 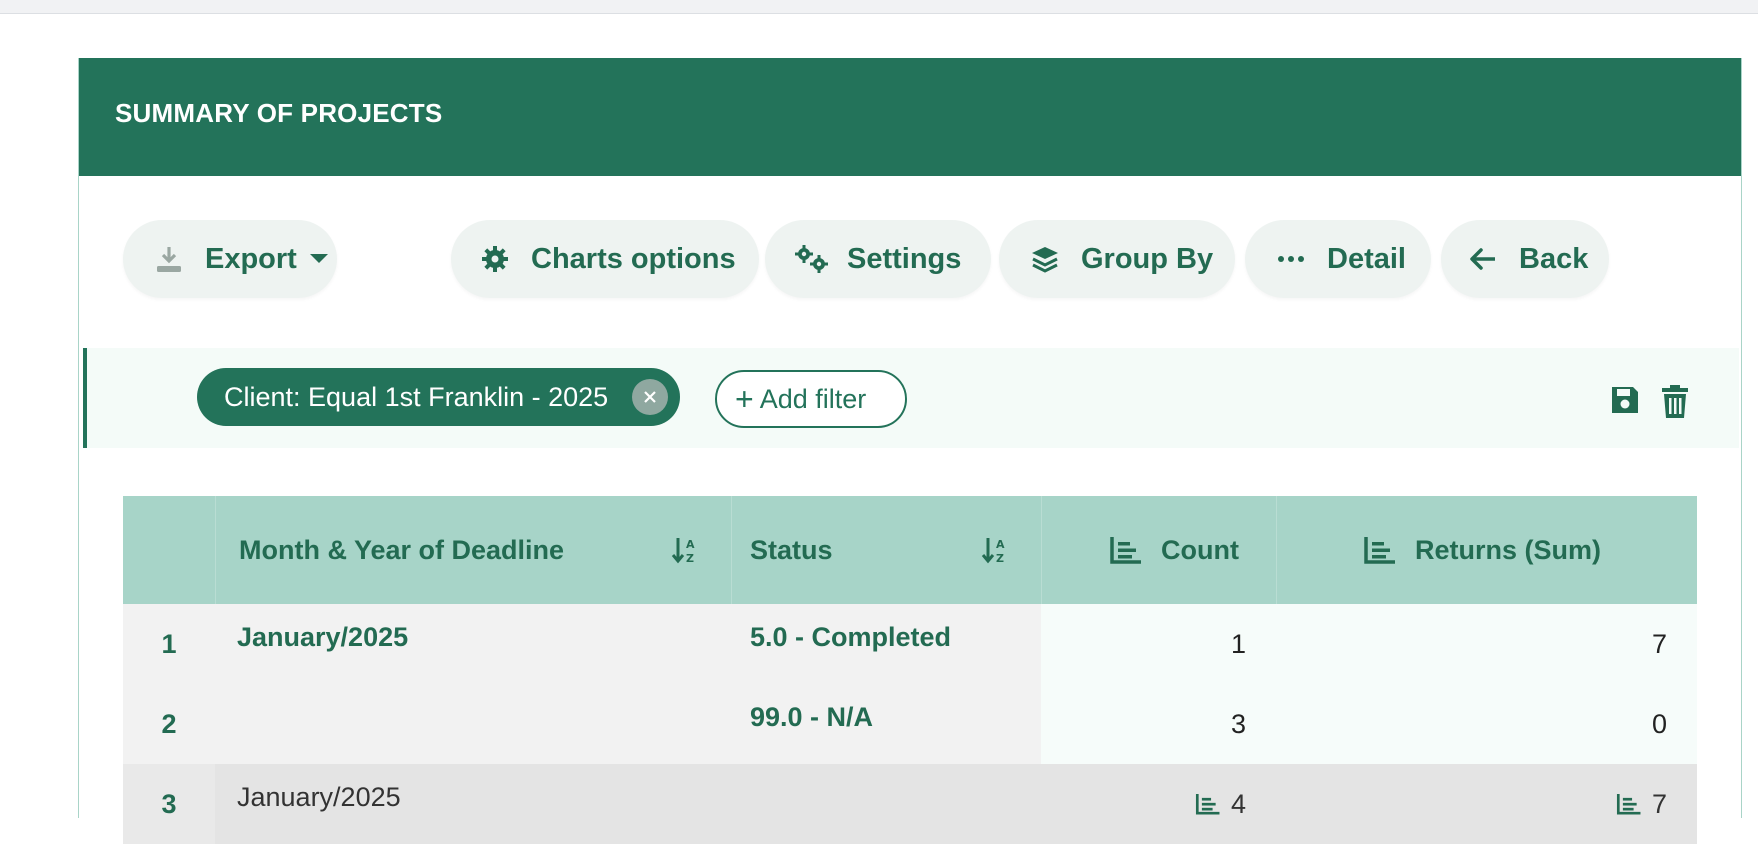 I want to click on detail-label: Detail, so click(x=1366, y=258).